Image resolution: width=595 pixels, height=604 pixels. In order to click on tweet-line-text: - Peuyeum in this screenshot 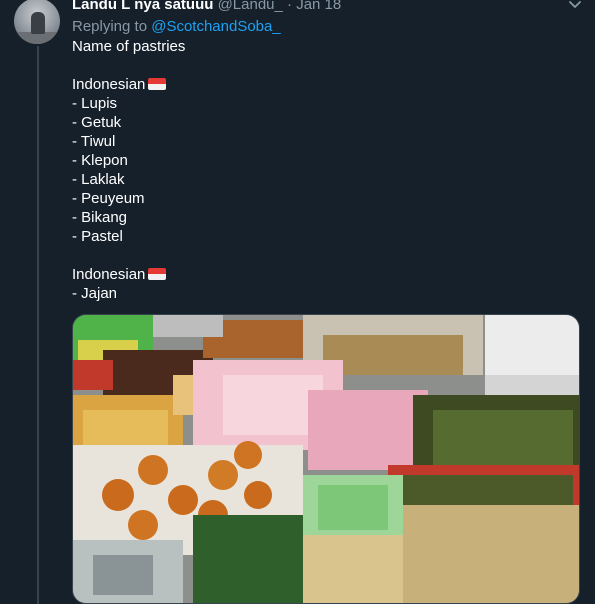, I will do `click(108, 198)`.